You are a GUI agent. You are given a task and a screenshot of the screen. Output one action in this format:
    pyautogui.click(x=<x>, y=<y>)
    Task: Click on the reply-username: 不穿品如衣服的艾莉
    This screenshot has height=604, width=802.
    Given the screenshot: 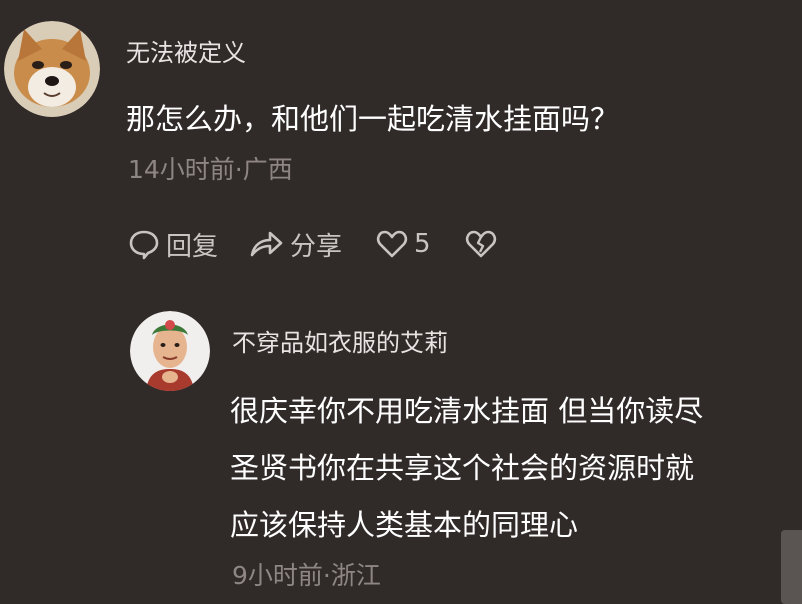 What is the action you would take?
    pyautogui.click(x=340, y=340)
    